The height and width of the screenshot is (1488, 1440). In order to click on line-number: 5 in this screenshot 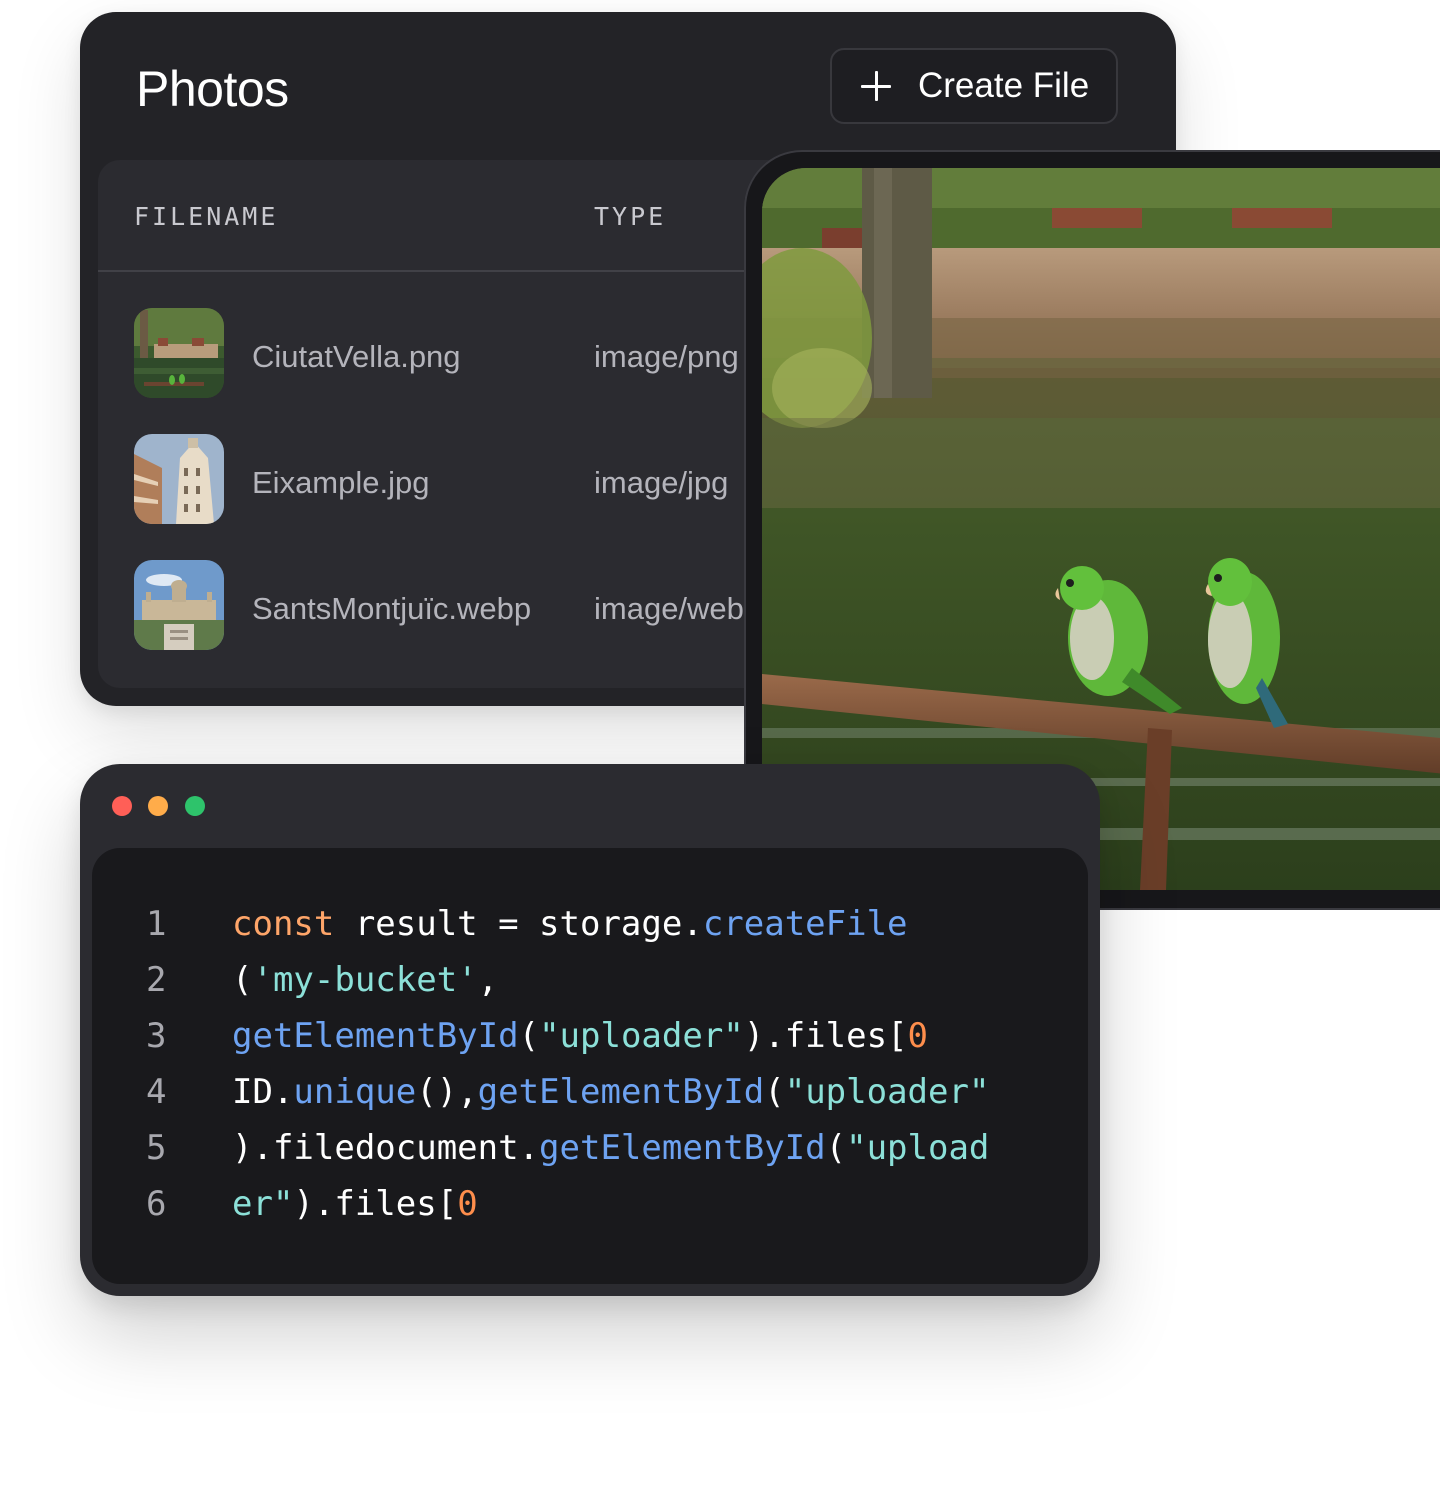, I will do `click(156, 1148)`.